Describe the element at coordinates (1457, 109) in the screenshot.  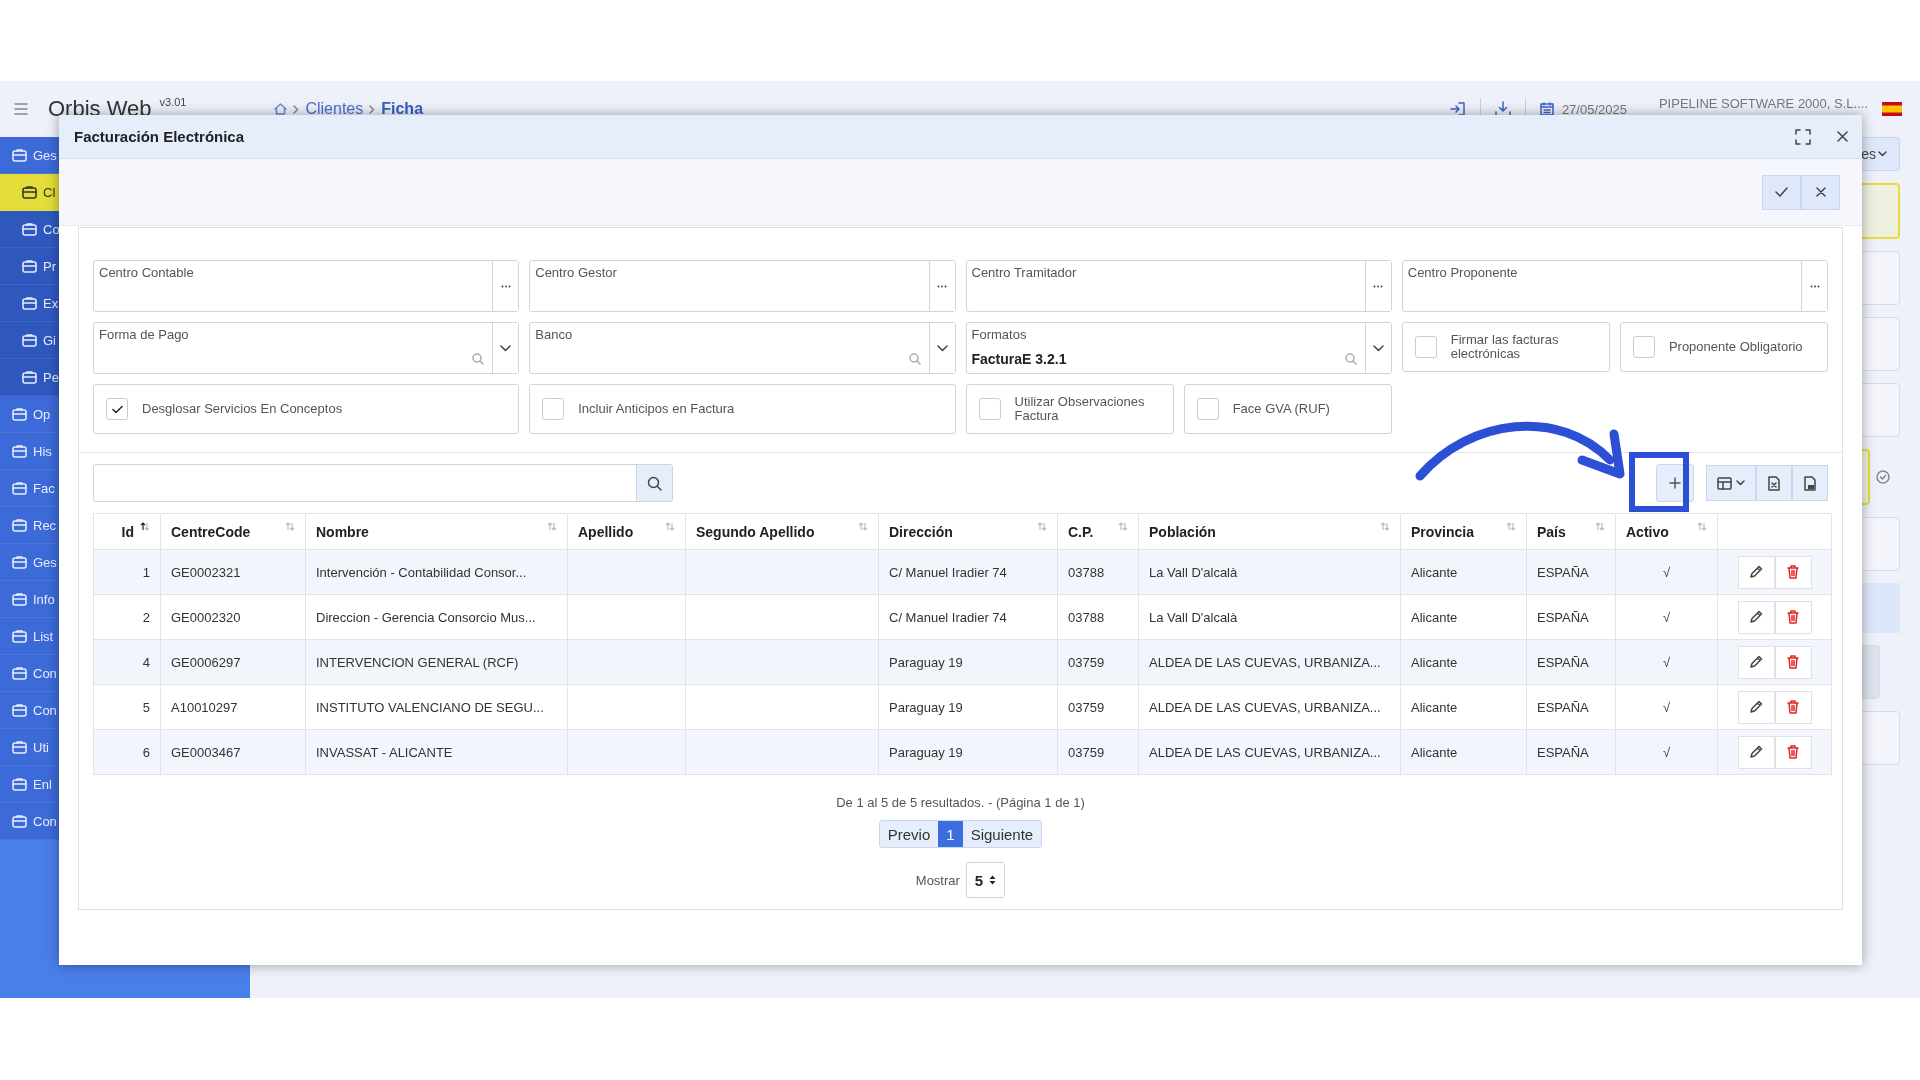
I see `sign-in-icon` at that location.